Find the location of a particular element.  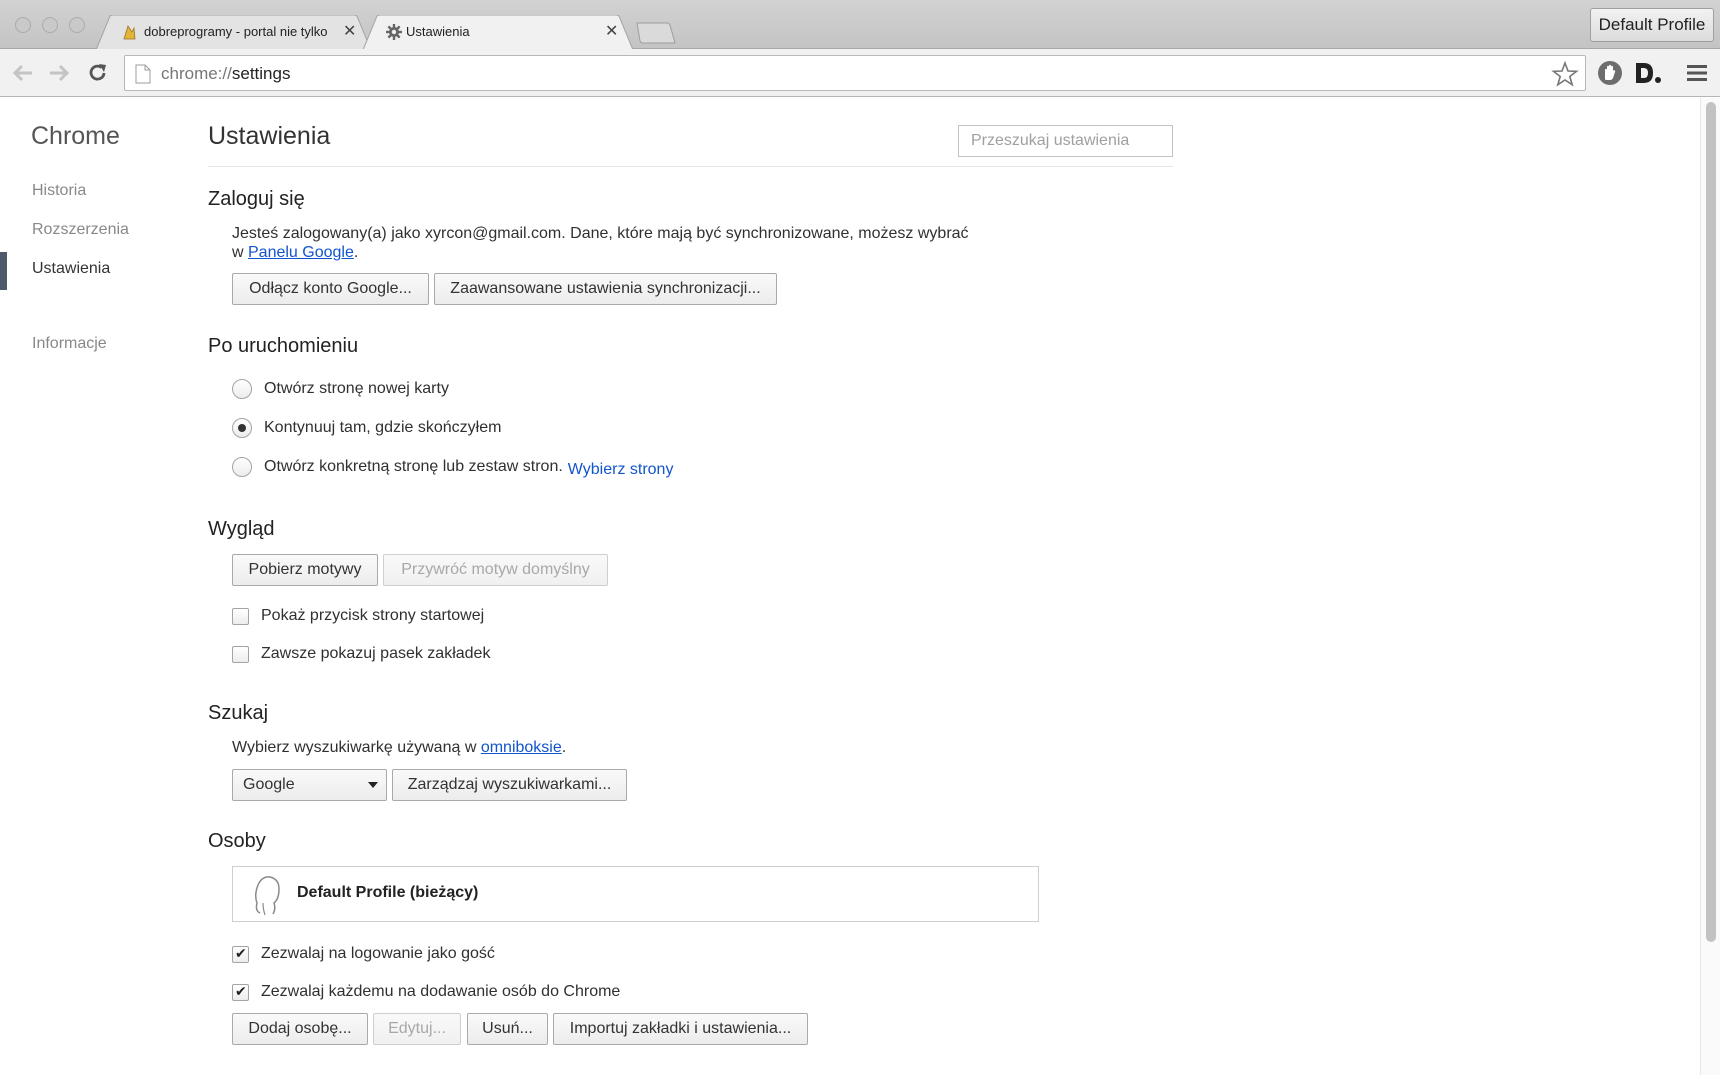

radio-new-tab is located at coordinates (242, 389).